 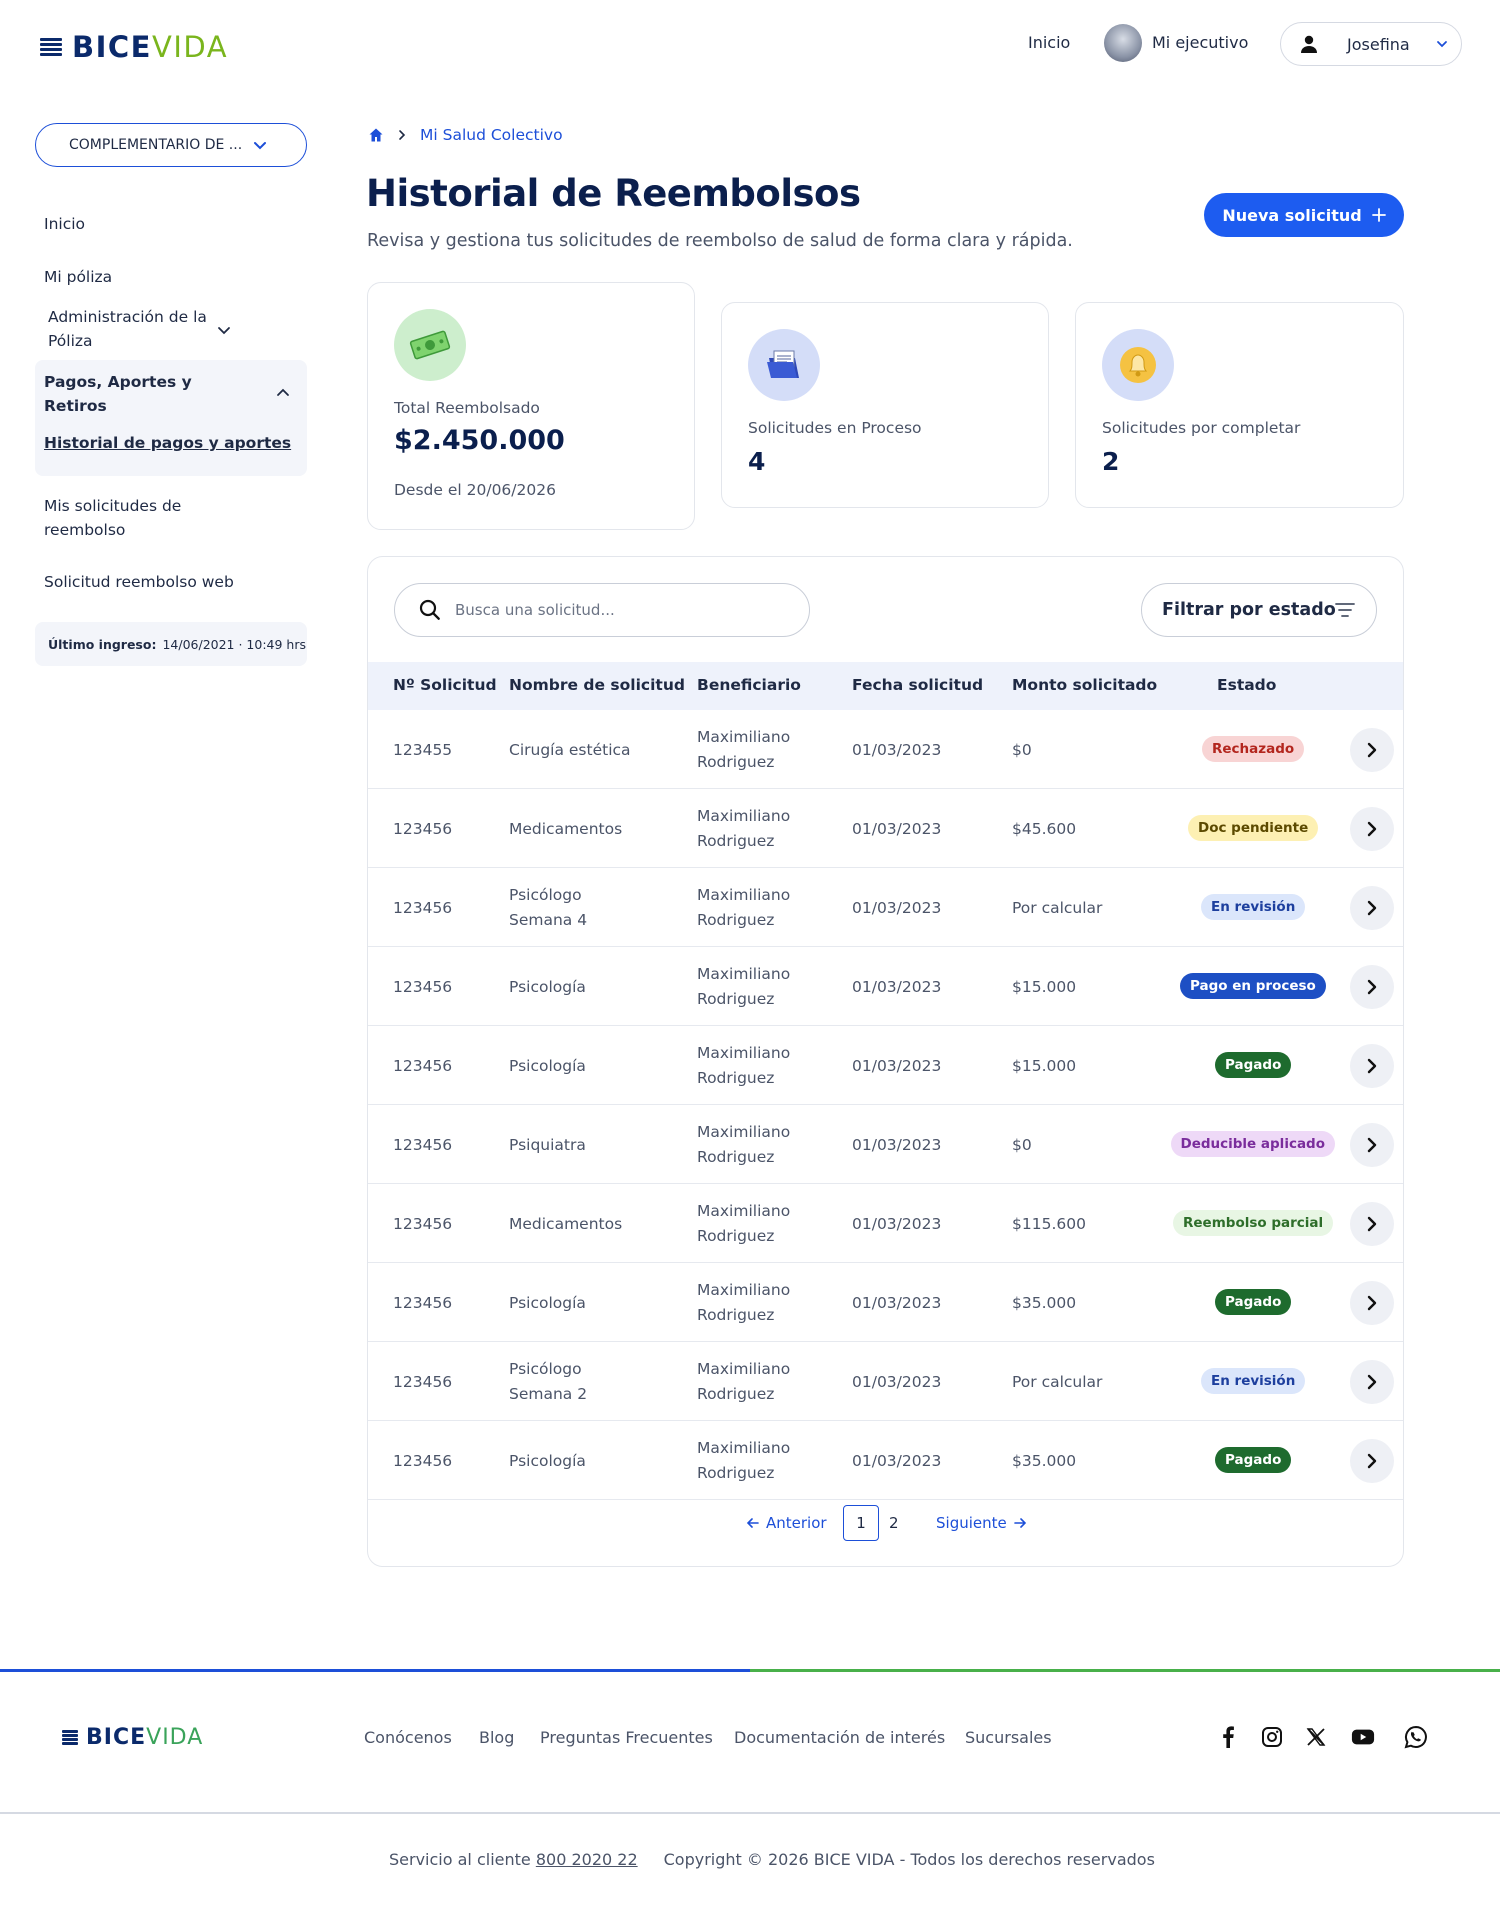 I want to click on pagination-next: Siguiente, so click(x=981, y=1523).